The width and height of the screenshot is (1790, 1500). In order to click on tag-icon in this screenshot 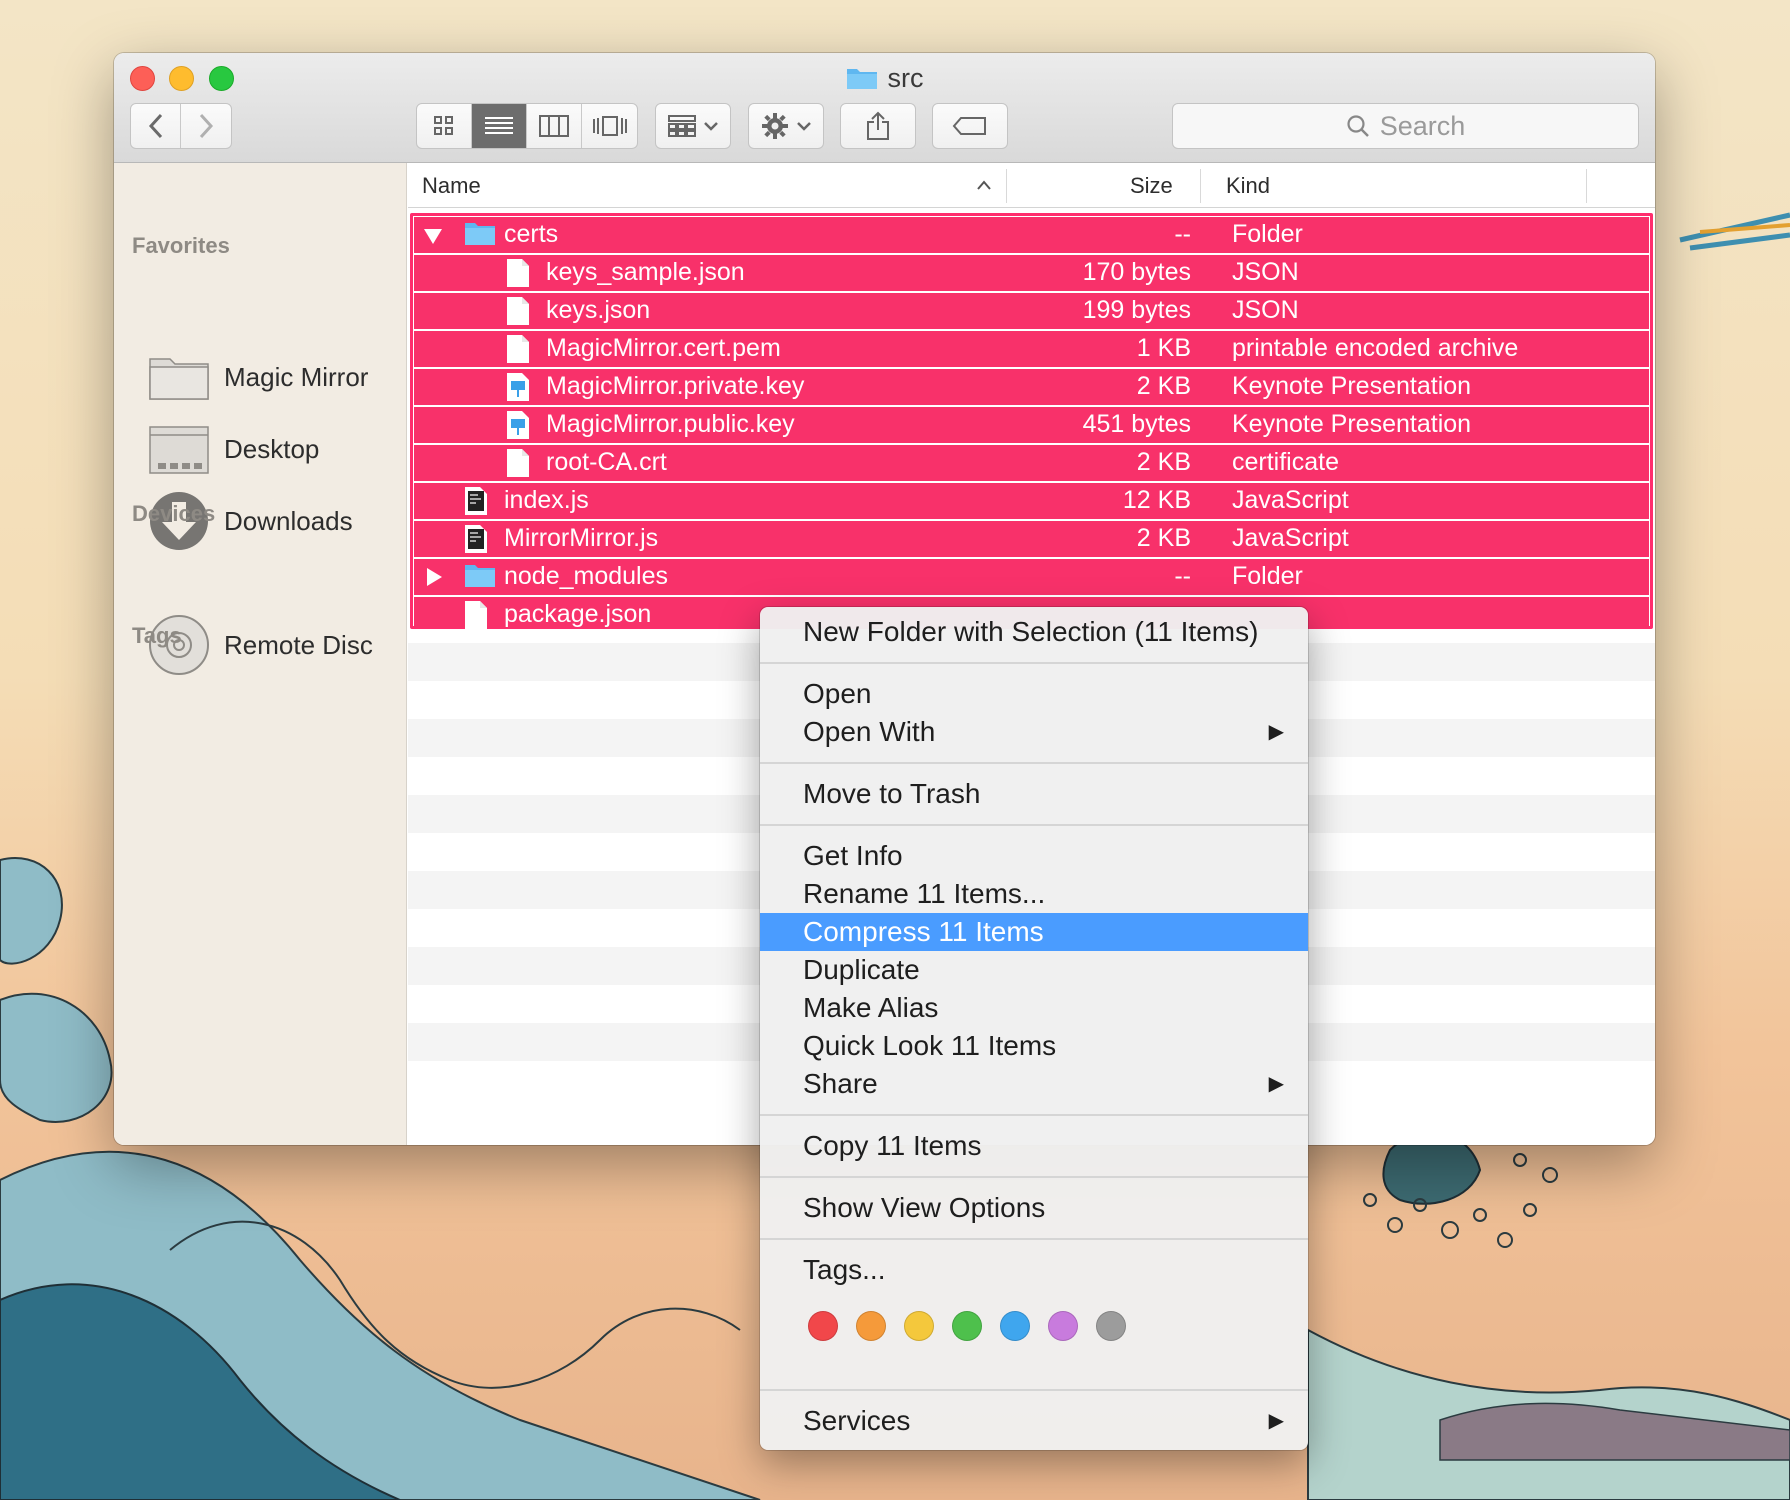, I will do `click(969, 126)`.